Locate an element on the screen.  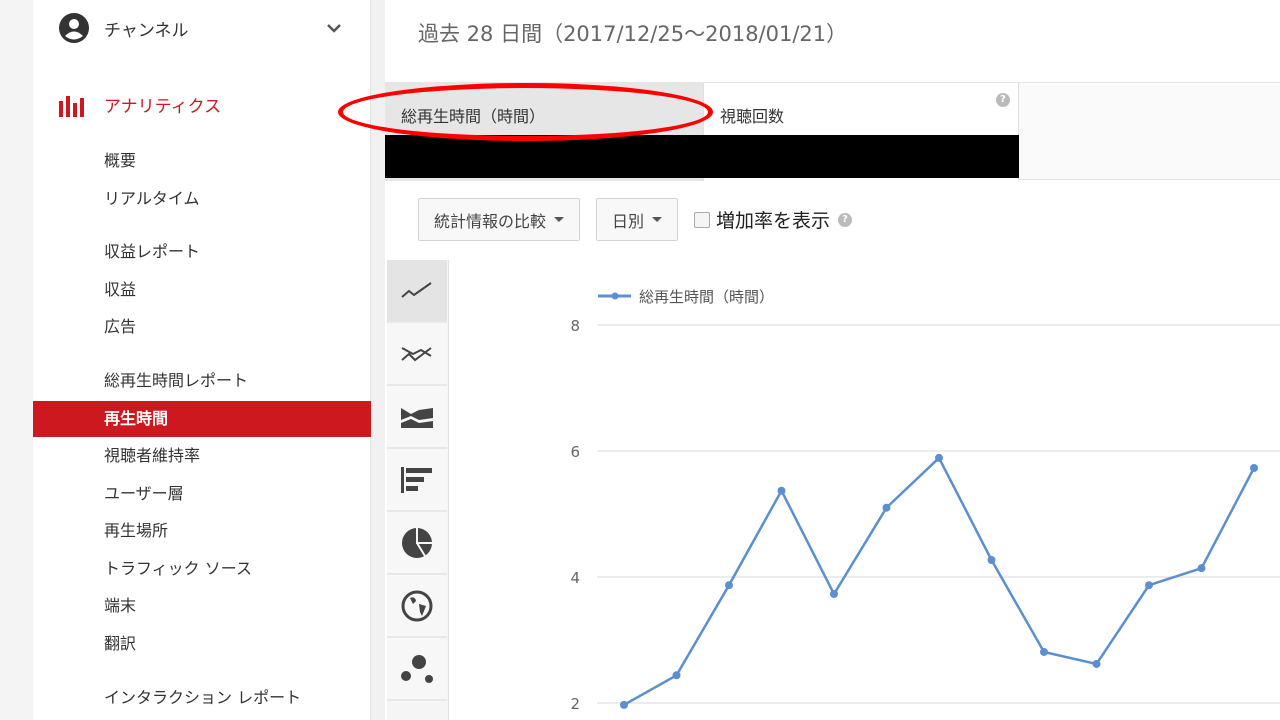
sidebar-item-realtime: リアルタイム is located at coordinates (202, 199).